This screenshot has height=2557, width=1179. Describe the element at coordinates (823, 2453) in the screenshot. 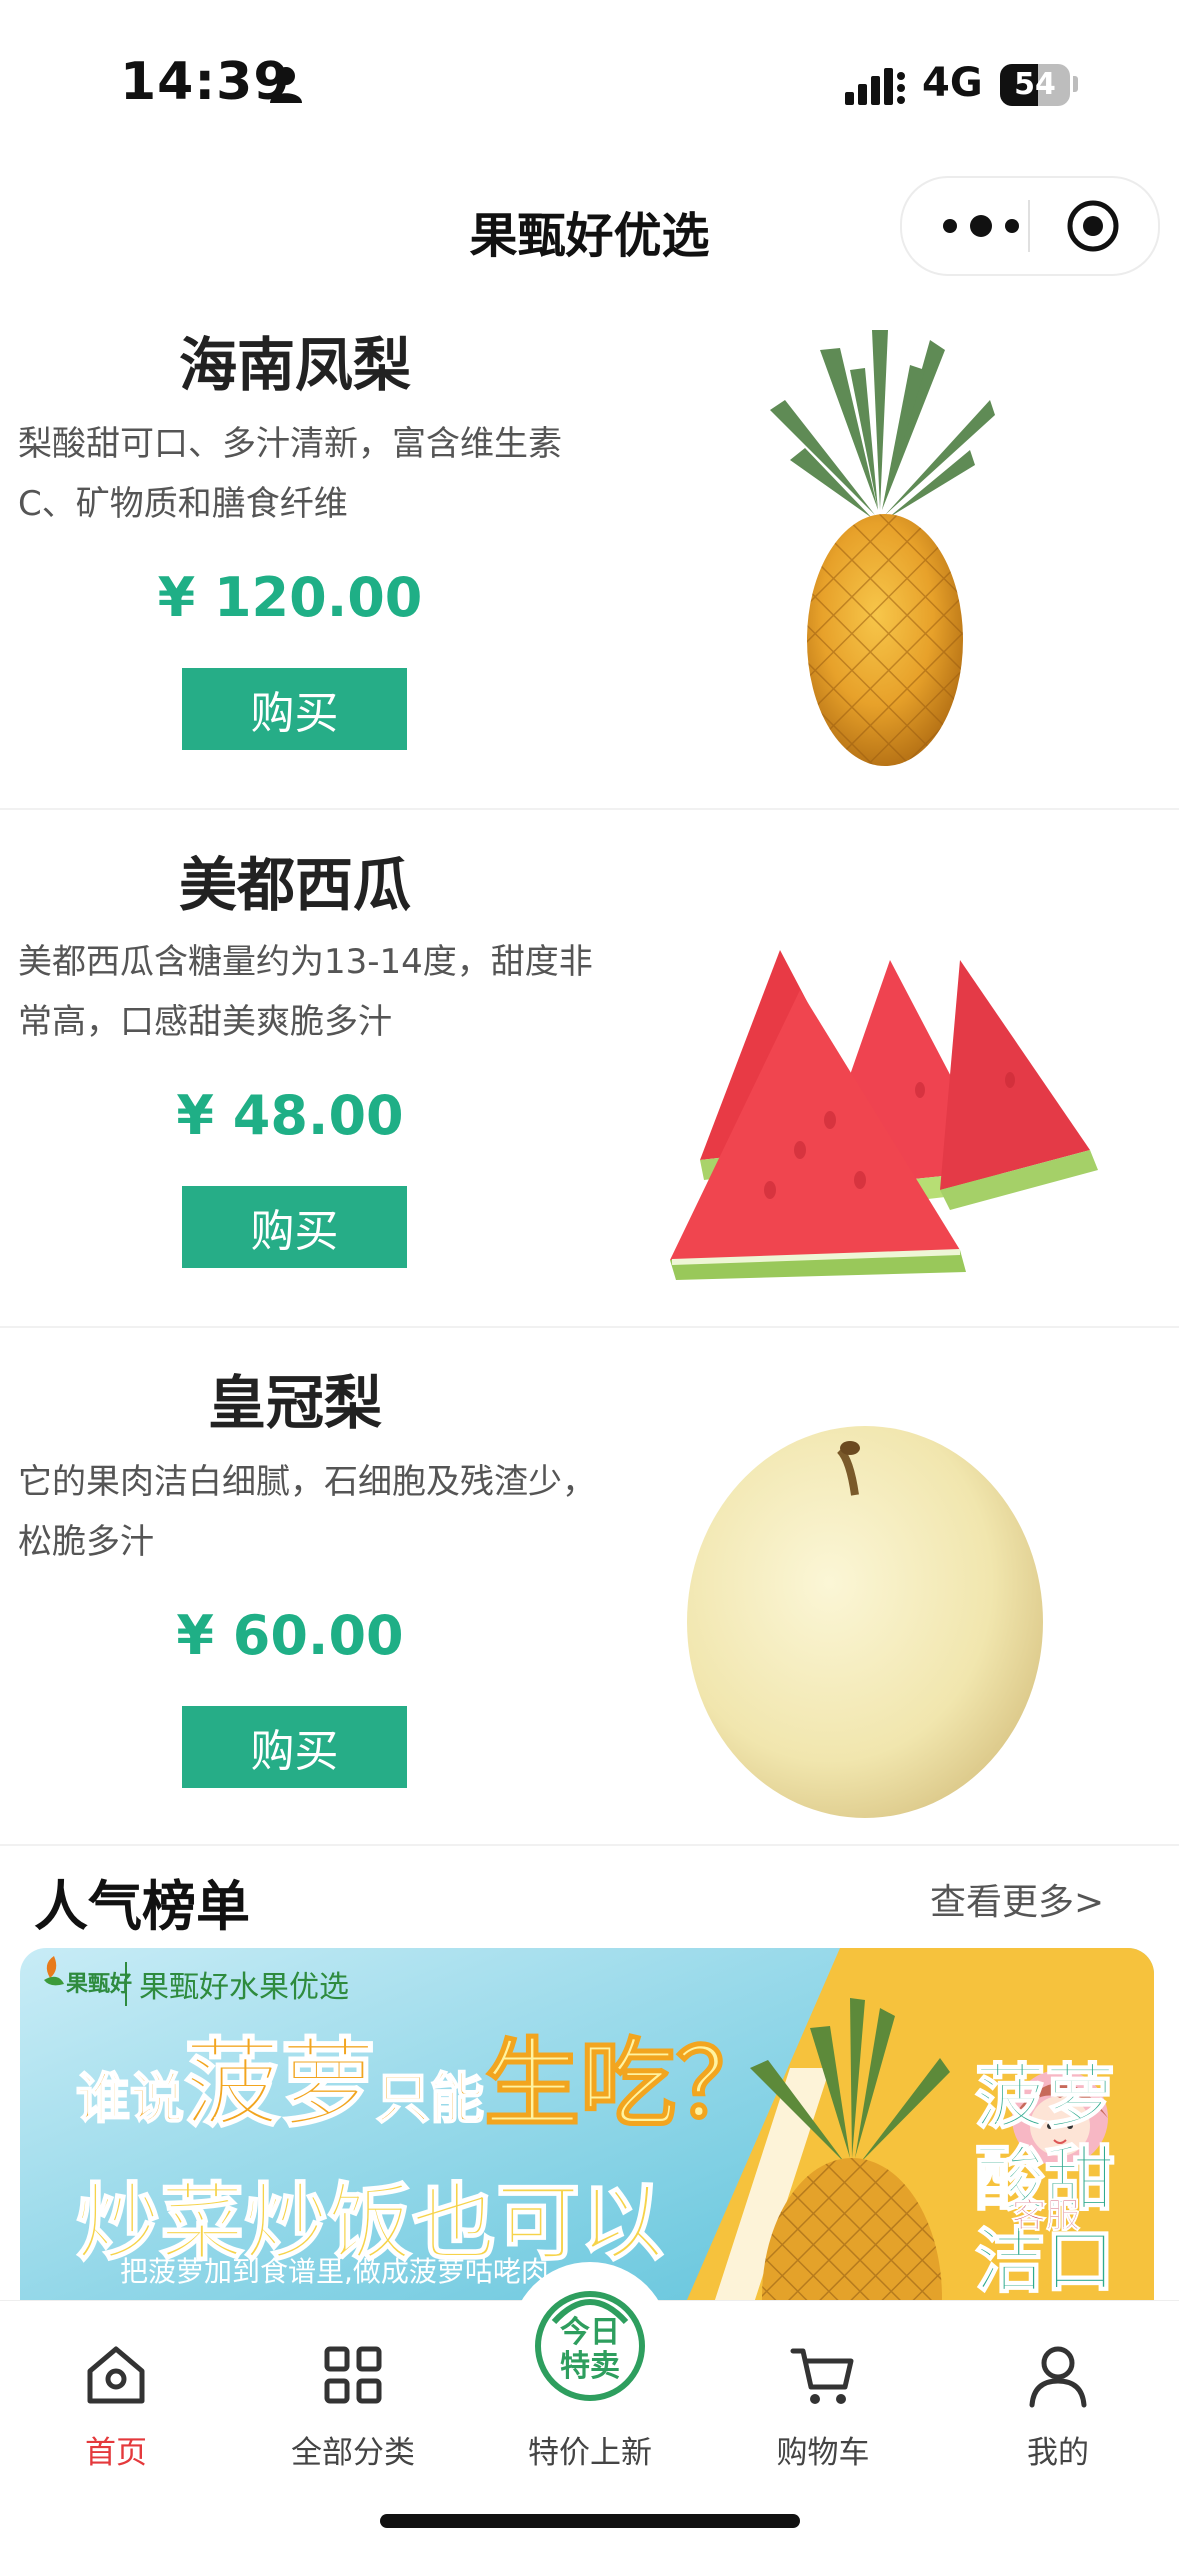

I see `tab-label: 购物车` at that location.